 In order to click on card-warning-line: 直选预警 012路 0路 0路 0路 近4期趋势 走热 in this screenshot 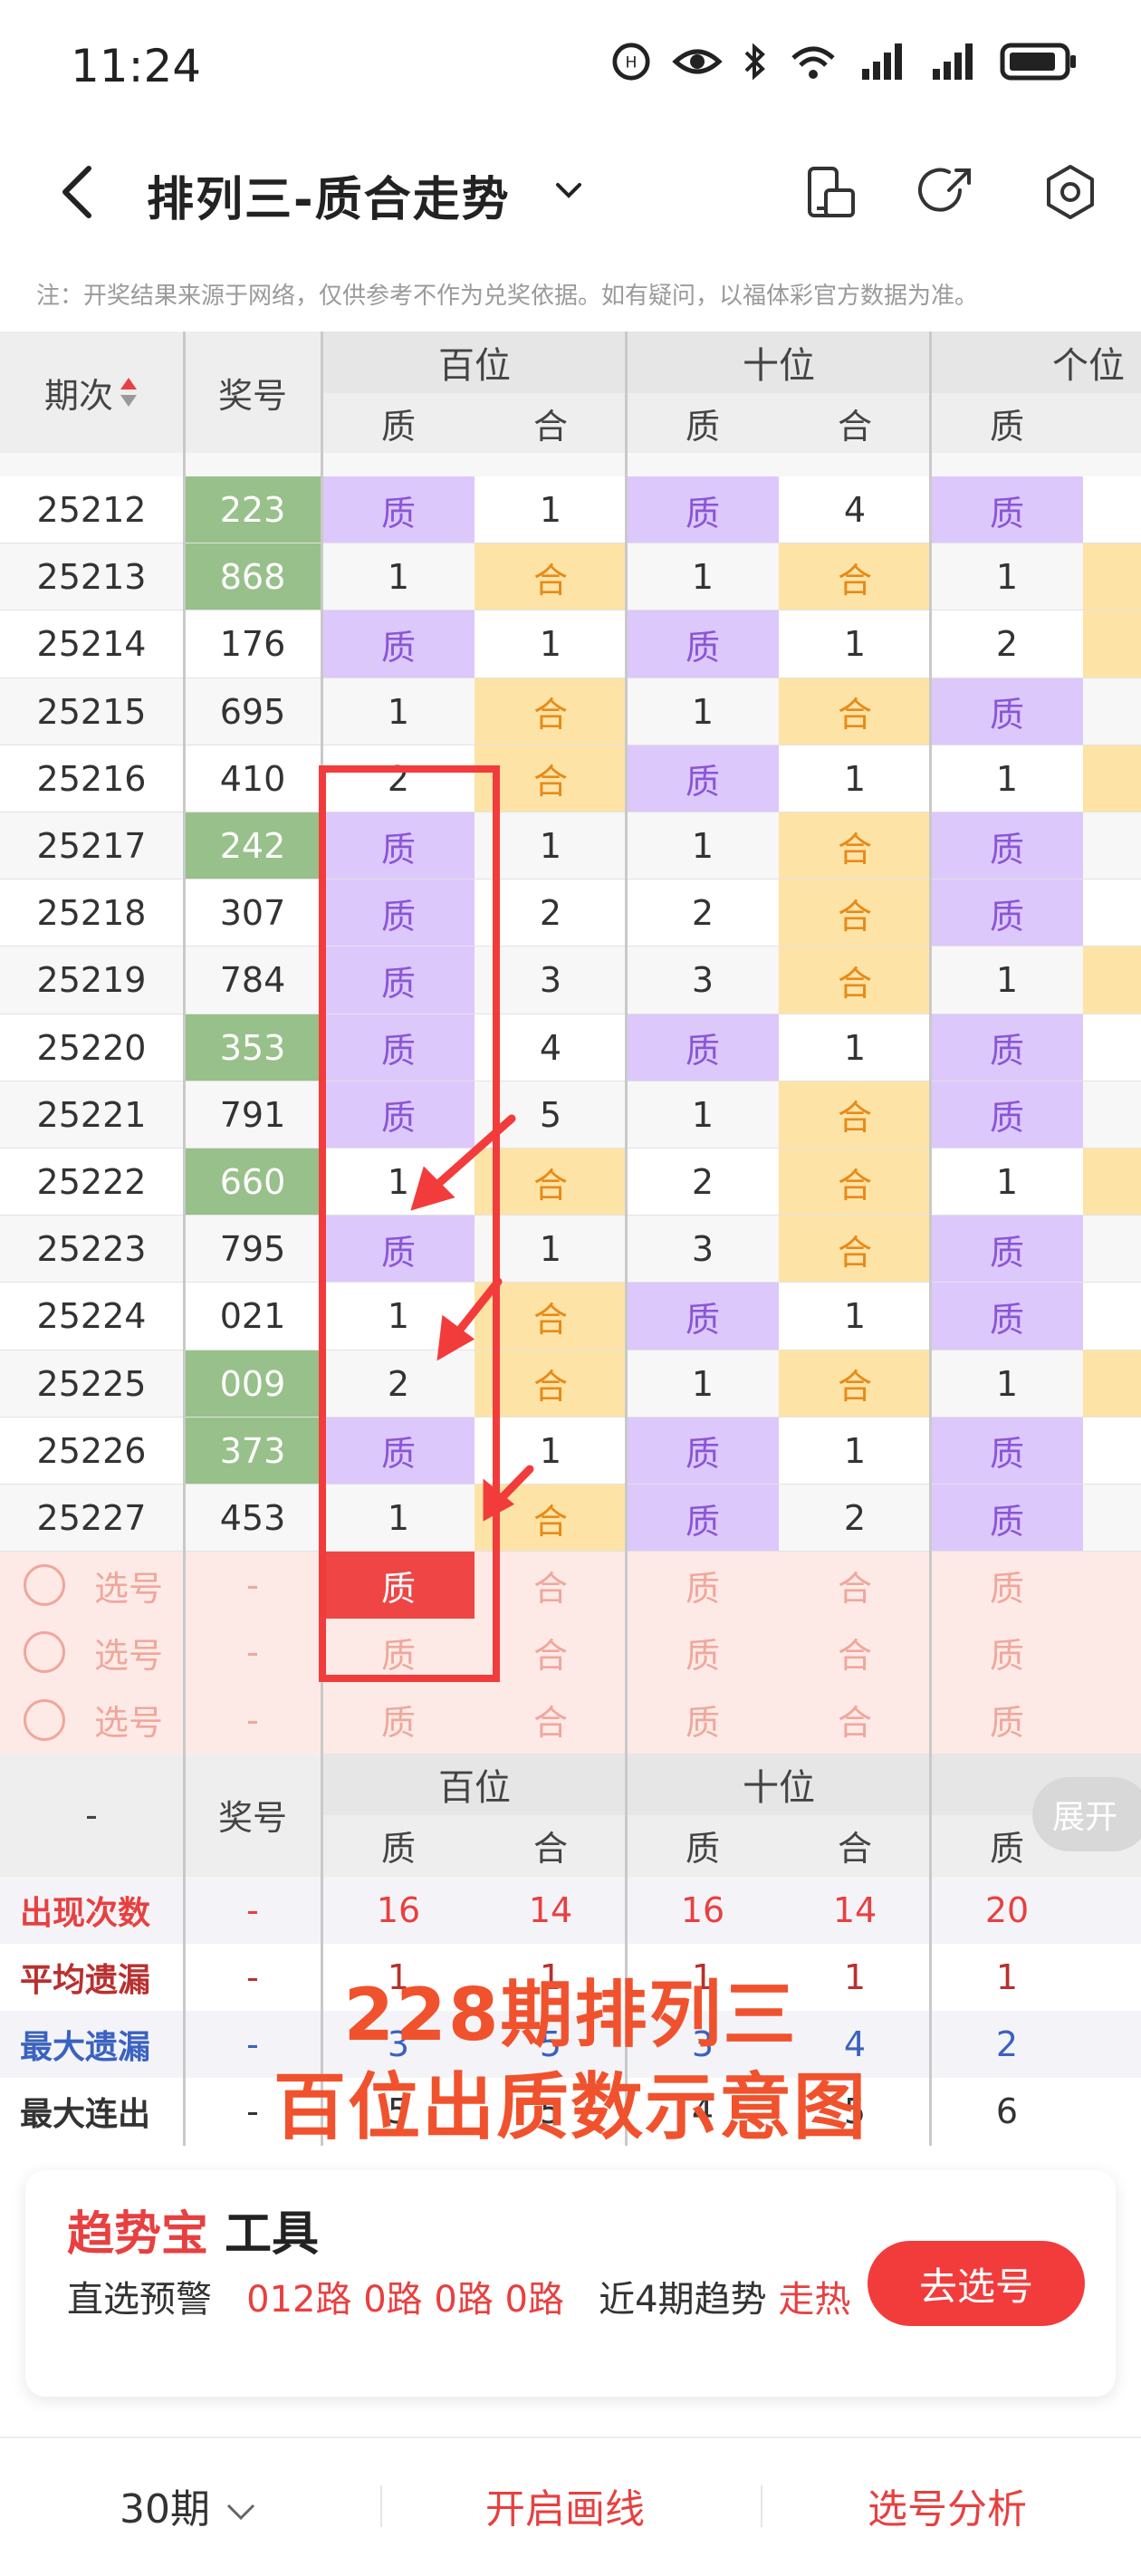, I will do `click(474, 2300)`.